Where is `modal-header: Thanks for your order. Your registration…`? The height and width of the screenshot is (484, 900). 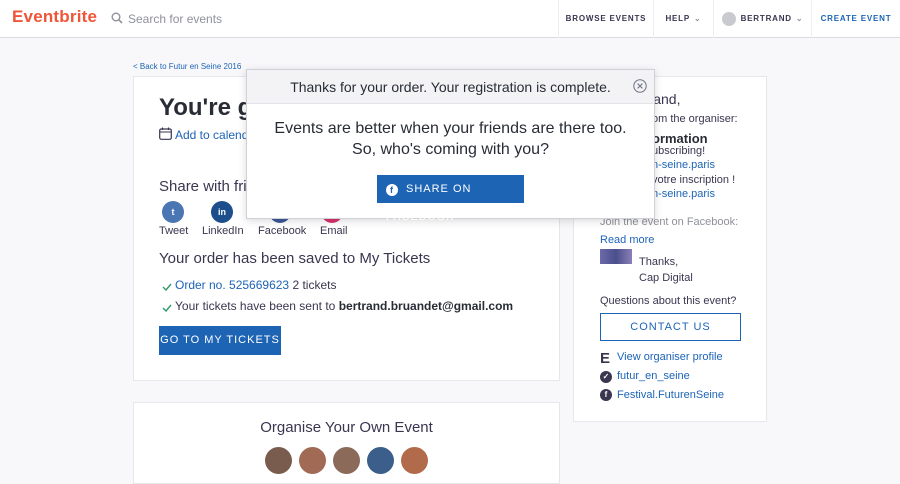 modal-header: Thanks for your order. Your registration… is located at coordinates (450, 87).